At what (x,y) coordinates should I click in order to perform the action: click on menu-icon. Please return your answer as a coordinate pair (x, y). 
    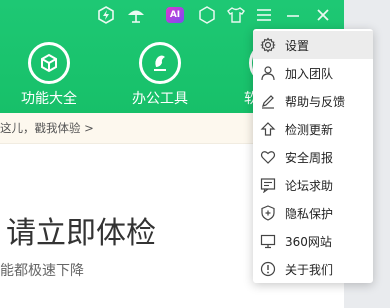
    Looking at the image, I should click on (264, 15).